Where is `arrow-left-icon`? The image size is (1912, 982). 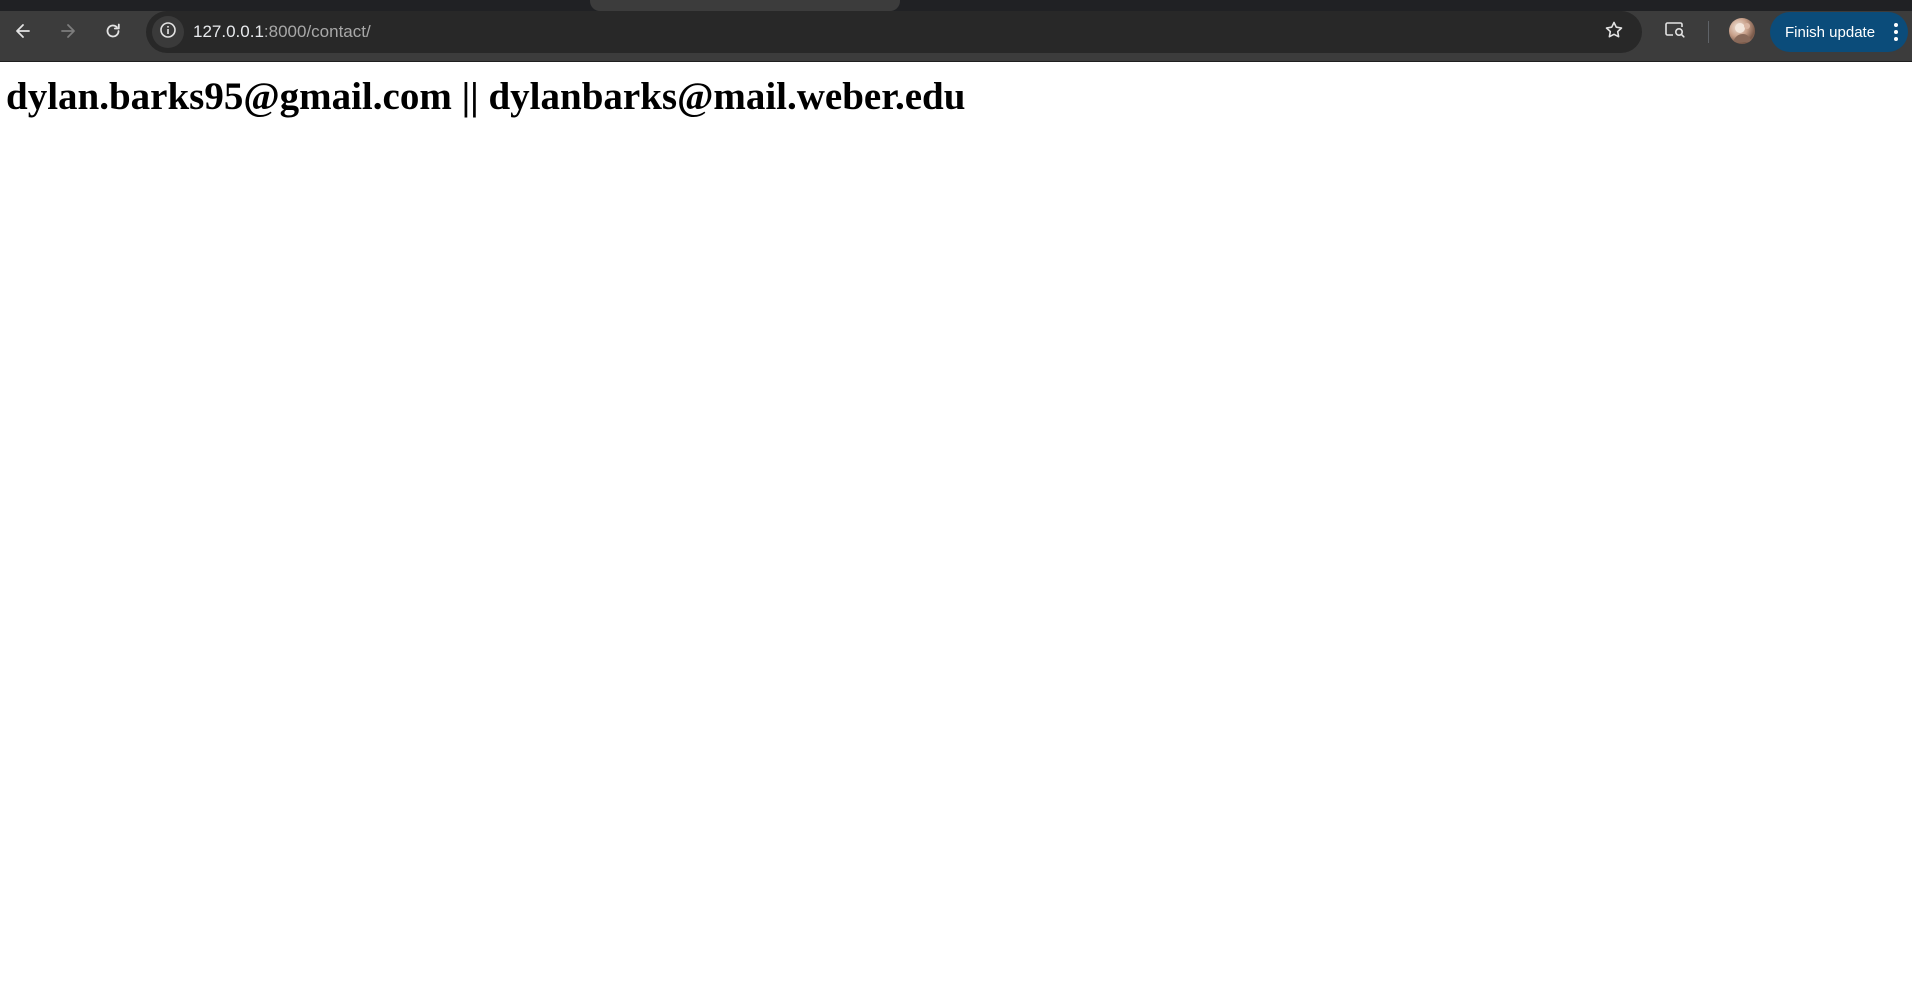
arrow-left-icon is located at coordinates (23, 31).